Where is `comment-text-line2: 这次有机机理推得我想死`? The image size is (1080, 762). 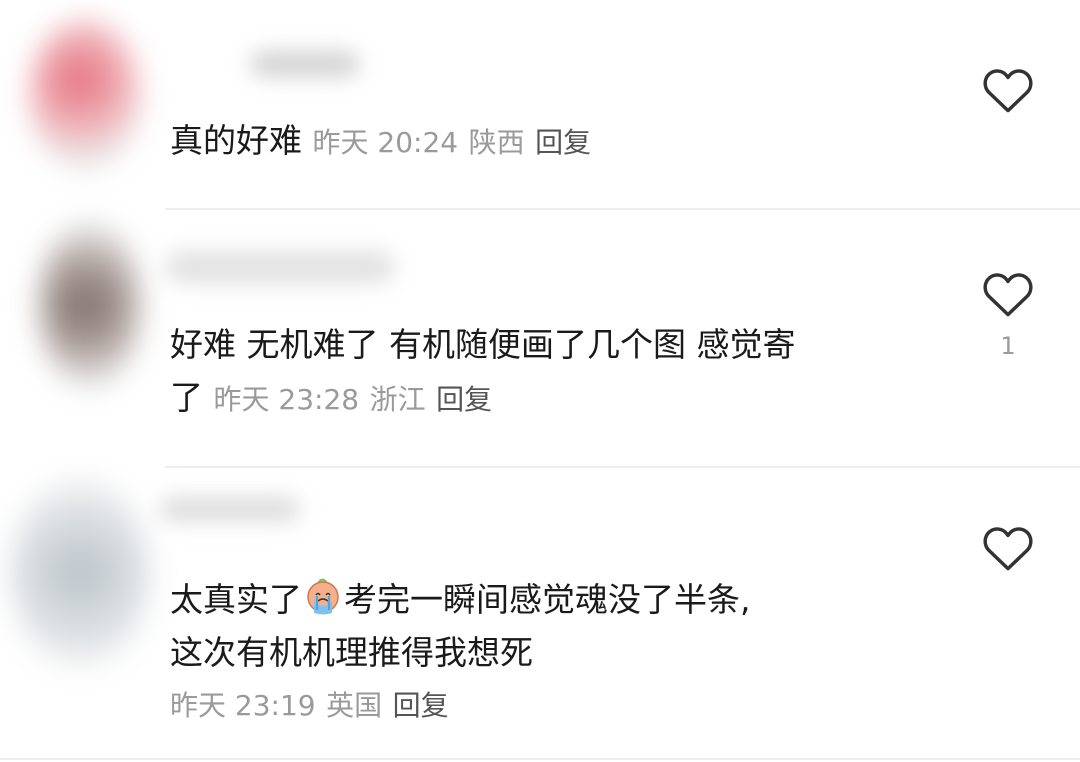
comment-text-line2: 这次有机机理推得我想死 is located at coordinates (351, 652).